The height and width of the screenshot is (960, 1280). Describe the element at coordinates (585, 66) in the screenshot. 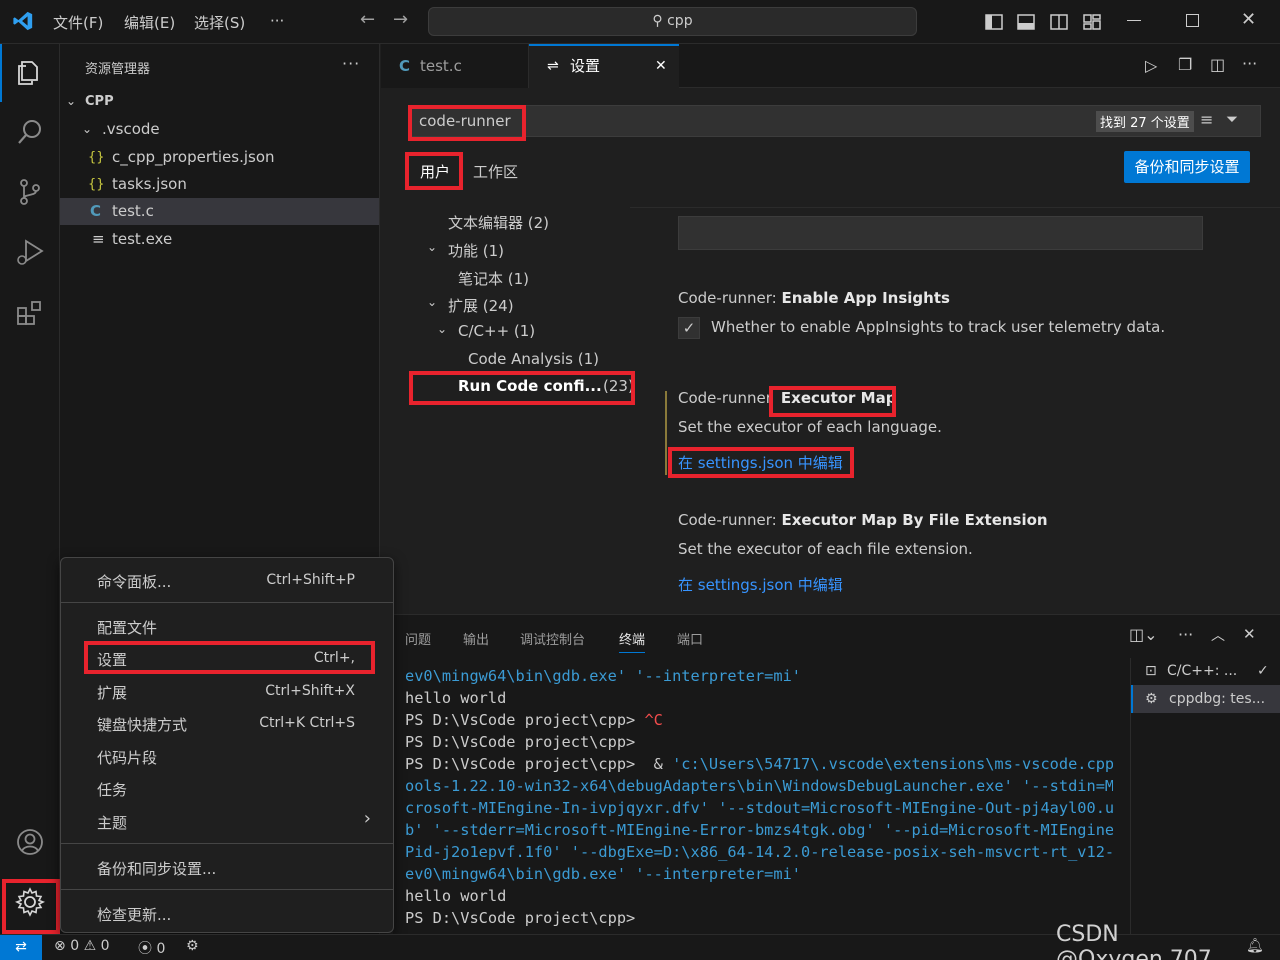

I see `tab-label: 设置` at that location.